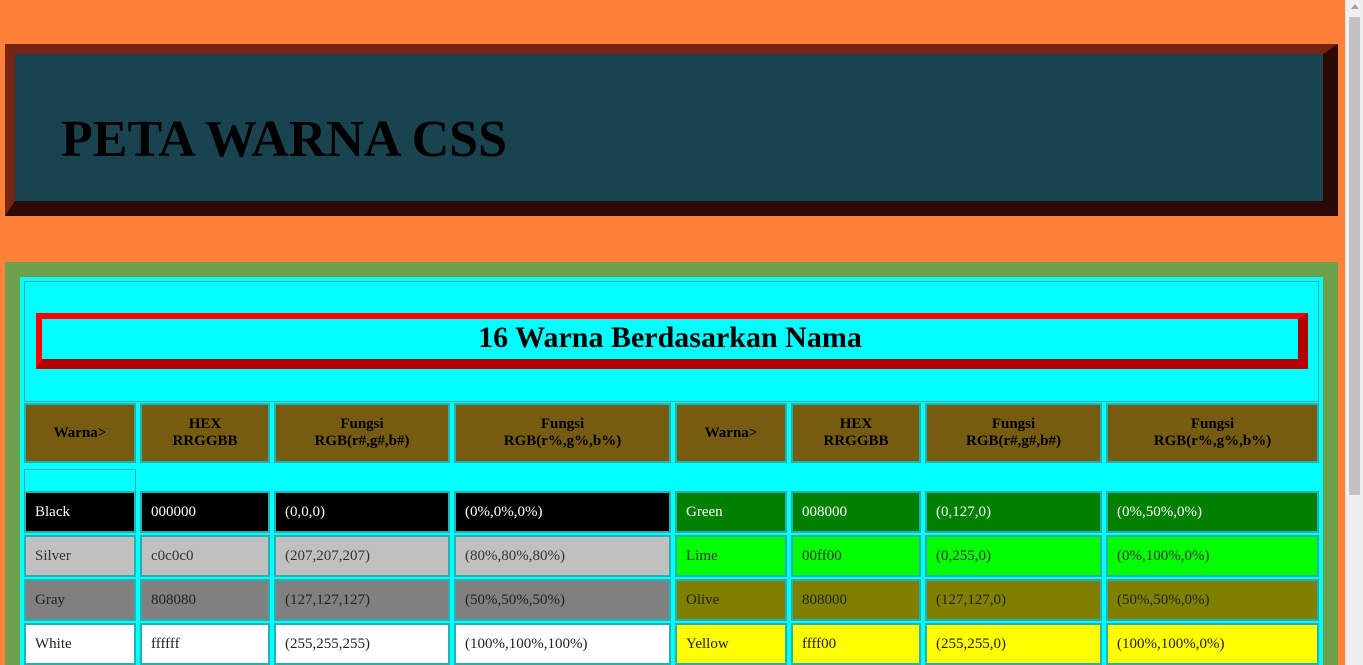  Describe the element at coordinates (731, 512) in the screenshot. I see `color-cell-name: Green` at that location.